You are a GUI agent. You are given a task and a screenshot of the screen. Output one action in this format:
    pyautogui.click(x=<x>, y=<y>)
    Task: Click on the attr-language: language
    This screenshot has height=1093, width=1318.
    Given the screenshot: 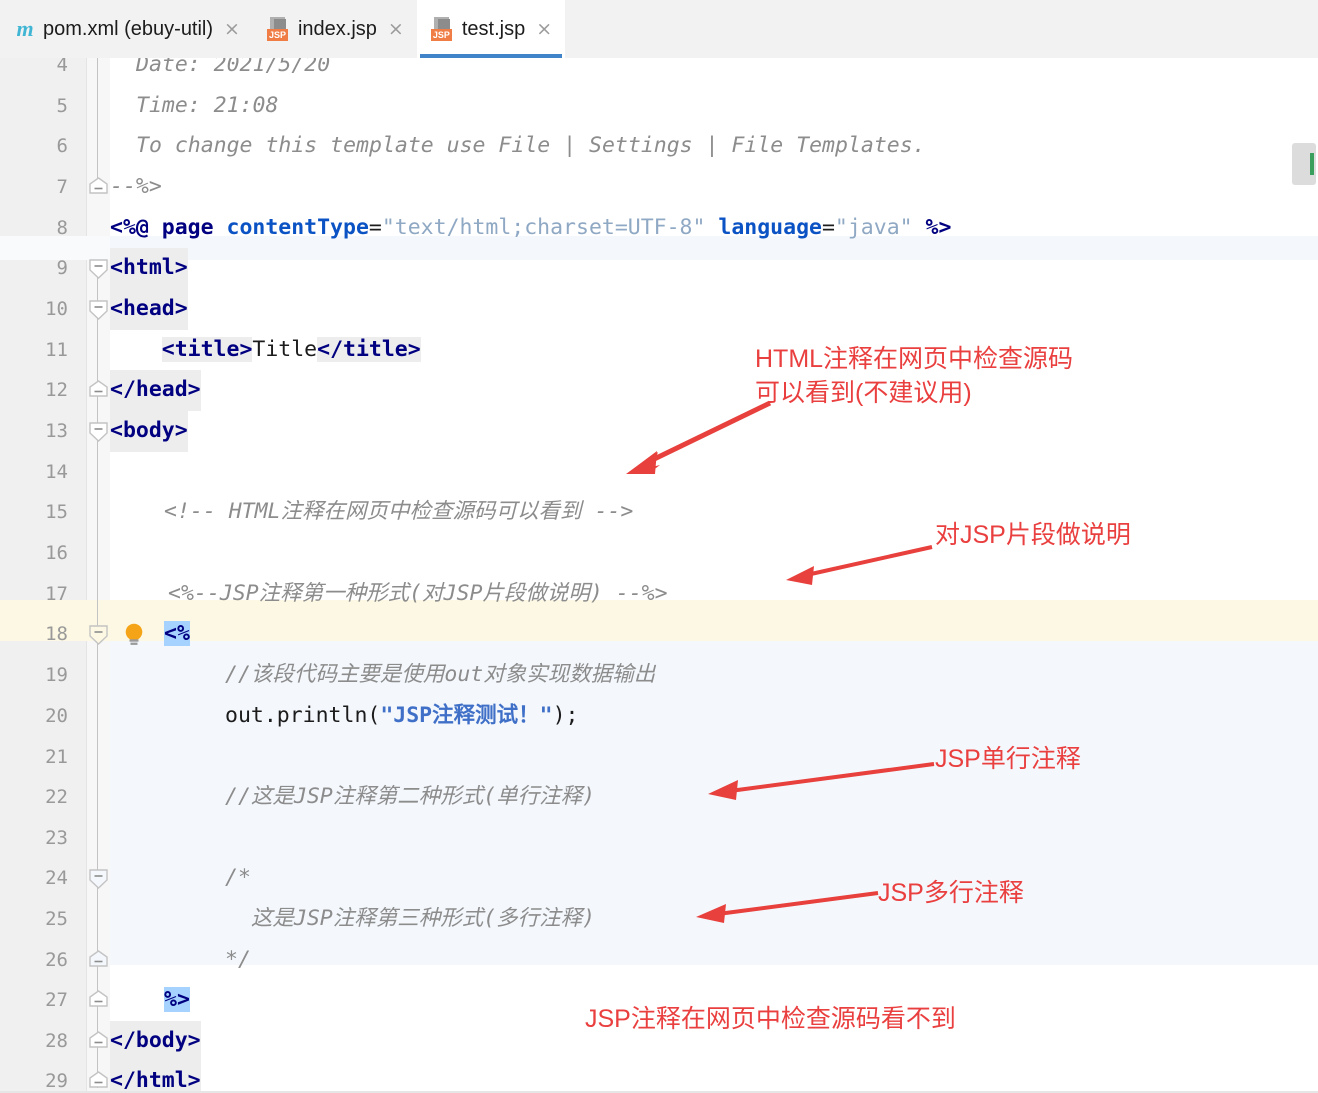 What is the action you would take?
    pyautogui.click(x=770, y=227)
    